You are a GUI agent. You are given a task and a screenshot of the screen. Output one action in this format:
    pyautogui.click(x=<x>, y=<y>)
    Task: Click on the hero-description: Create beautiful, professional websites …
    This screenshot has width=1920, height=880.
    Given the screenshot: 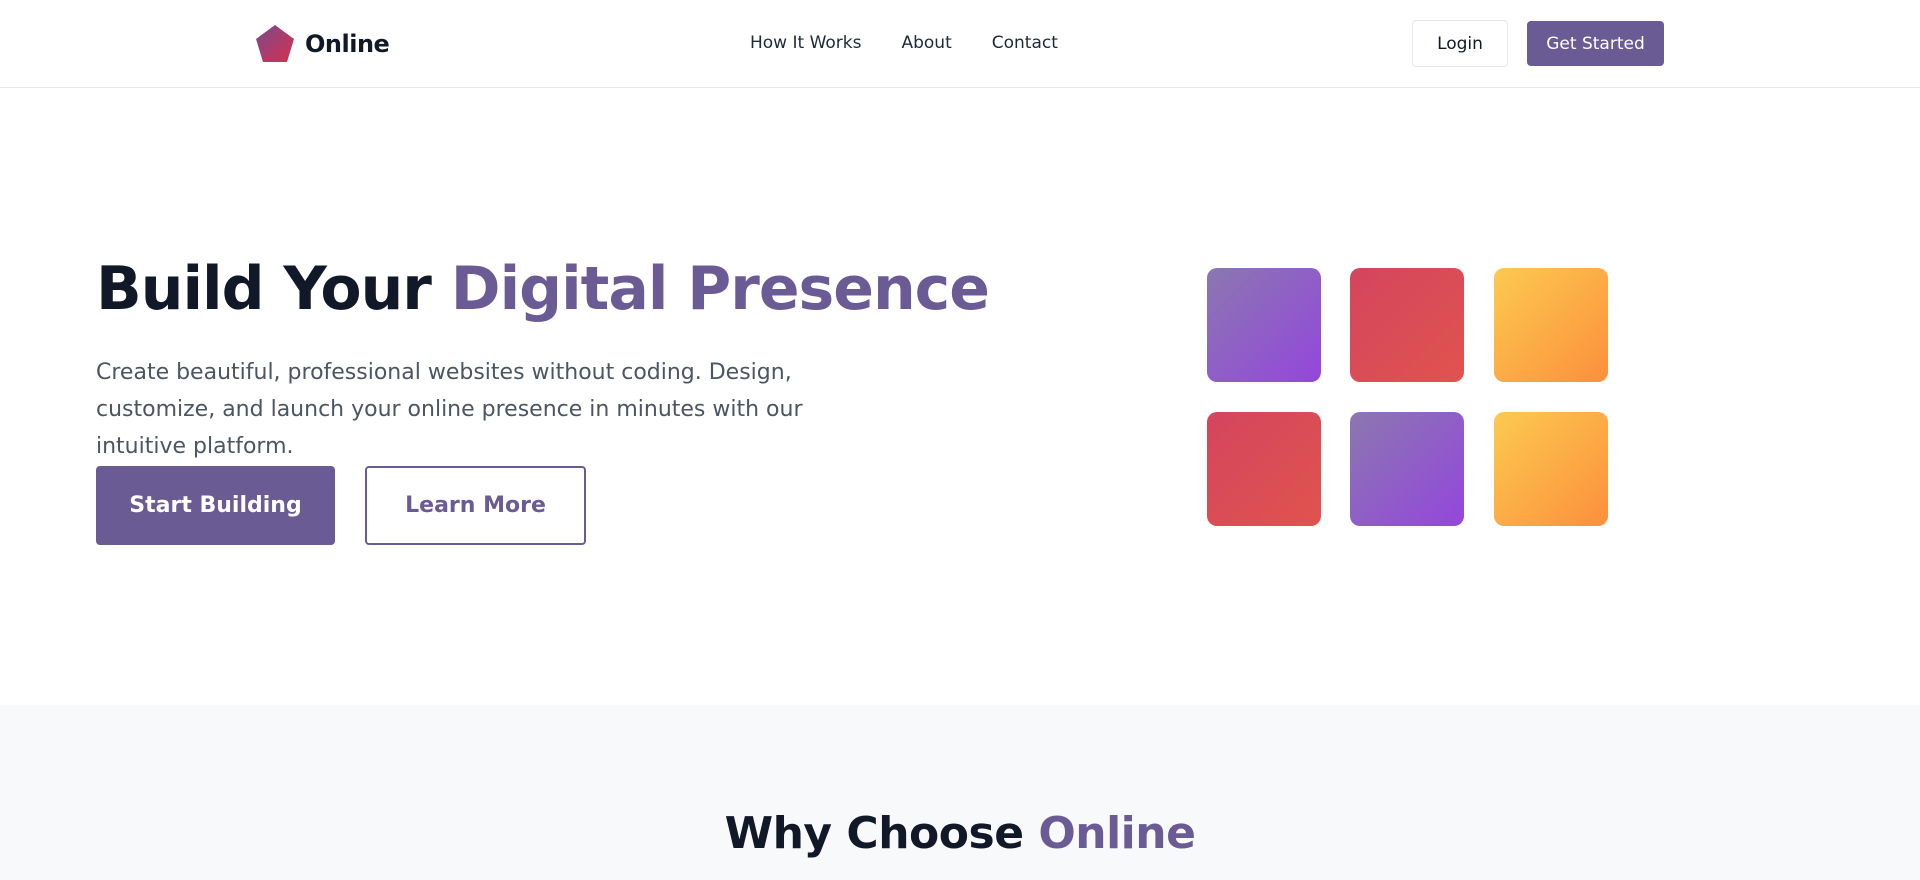 What is the action you would take?
    pyautogui.click(x=449, y=409)
    